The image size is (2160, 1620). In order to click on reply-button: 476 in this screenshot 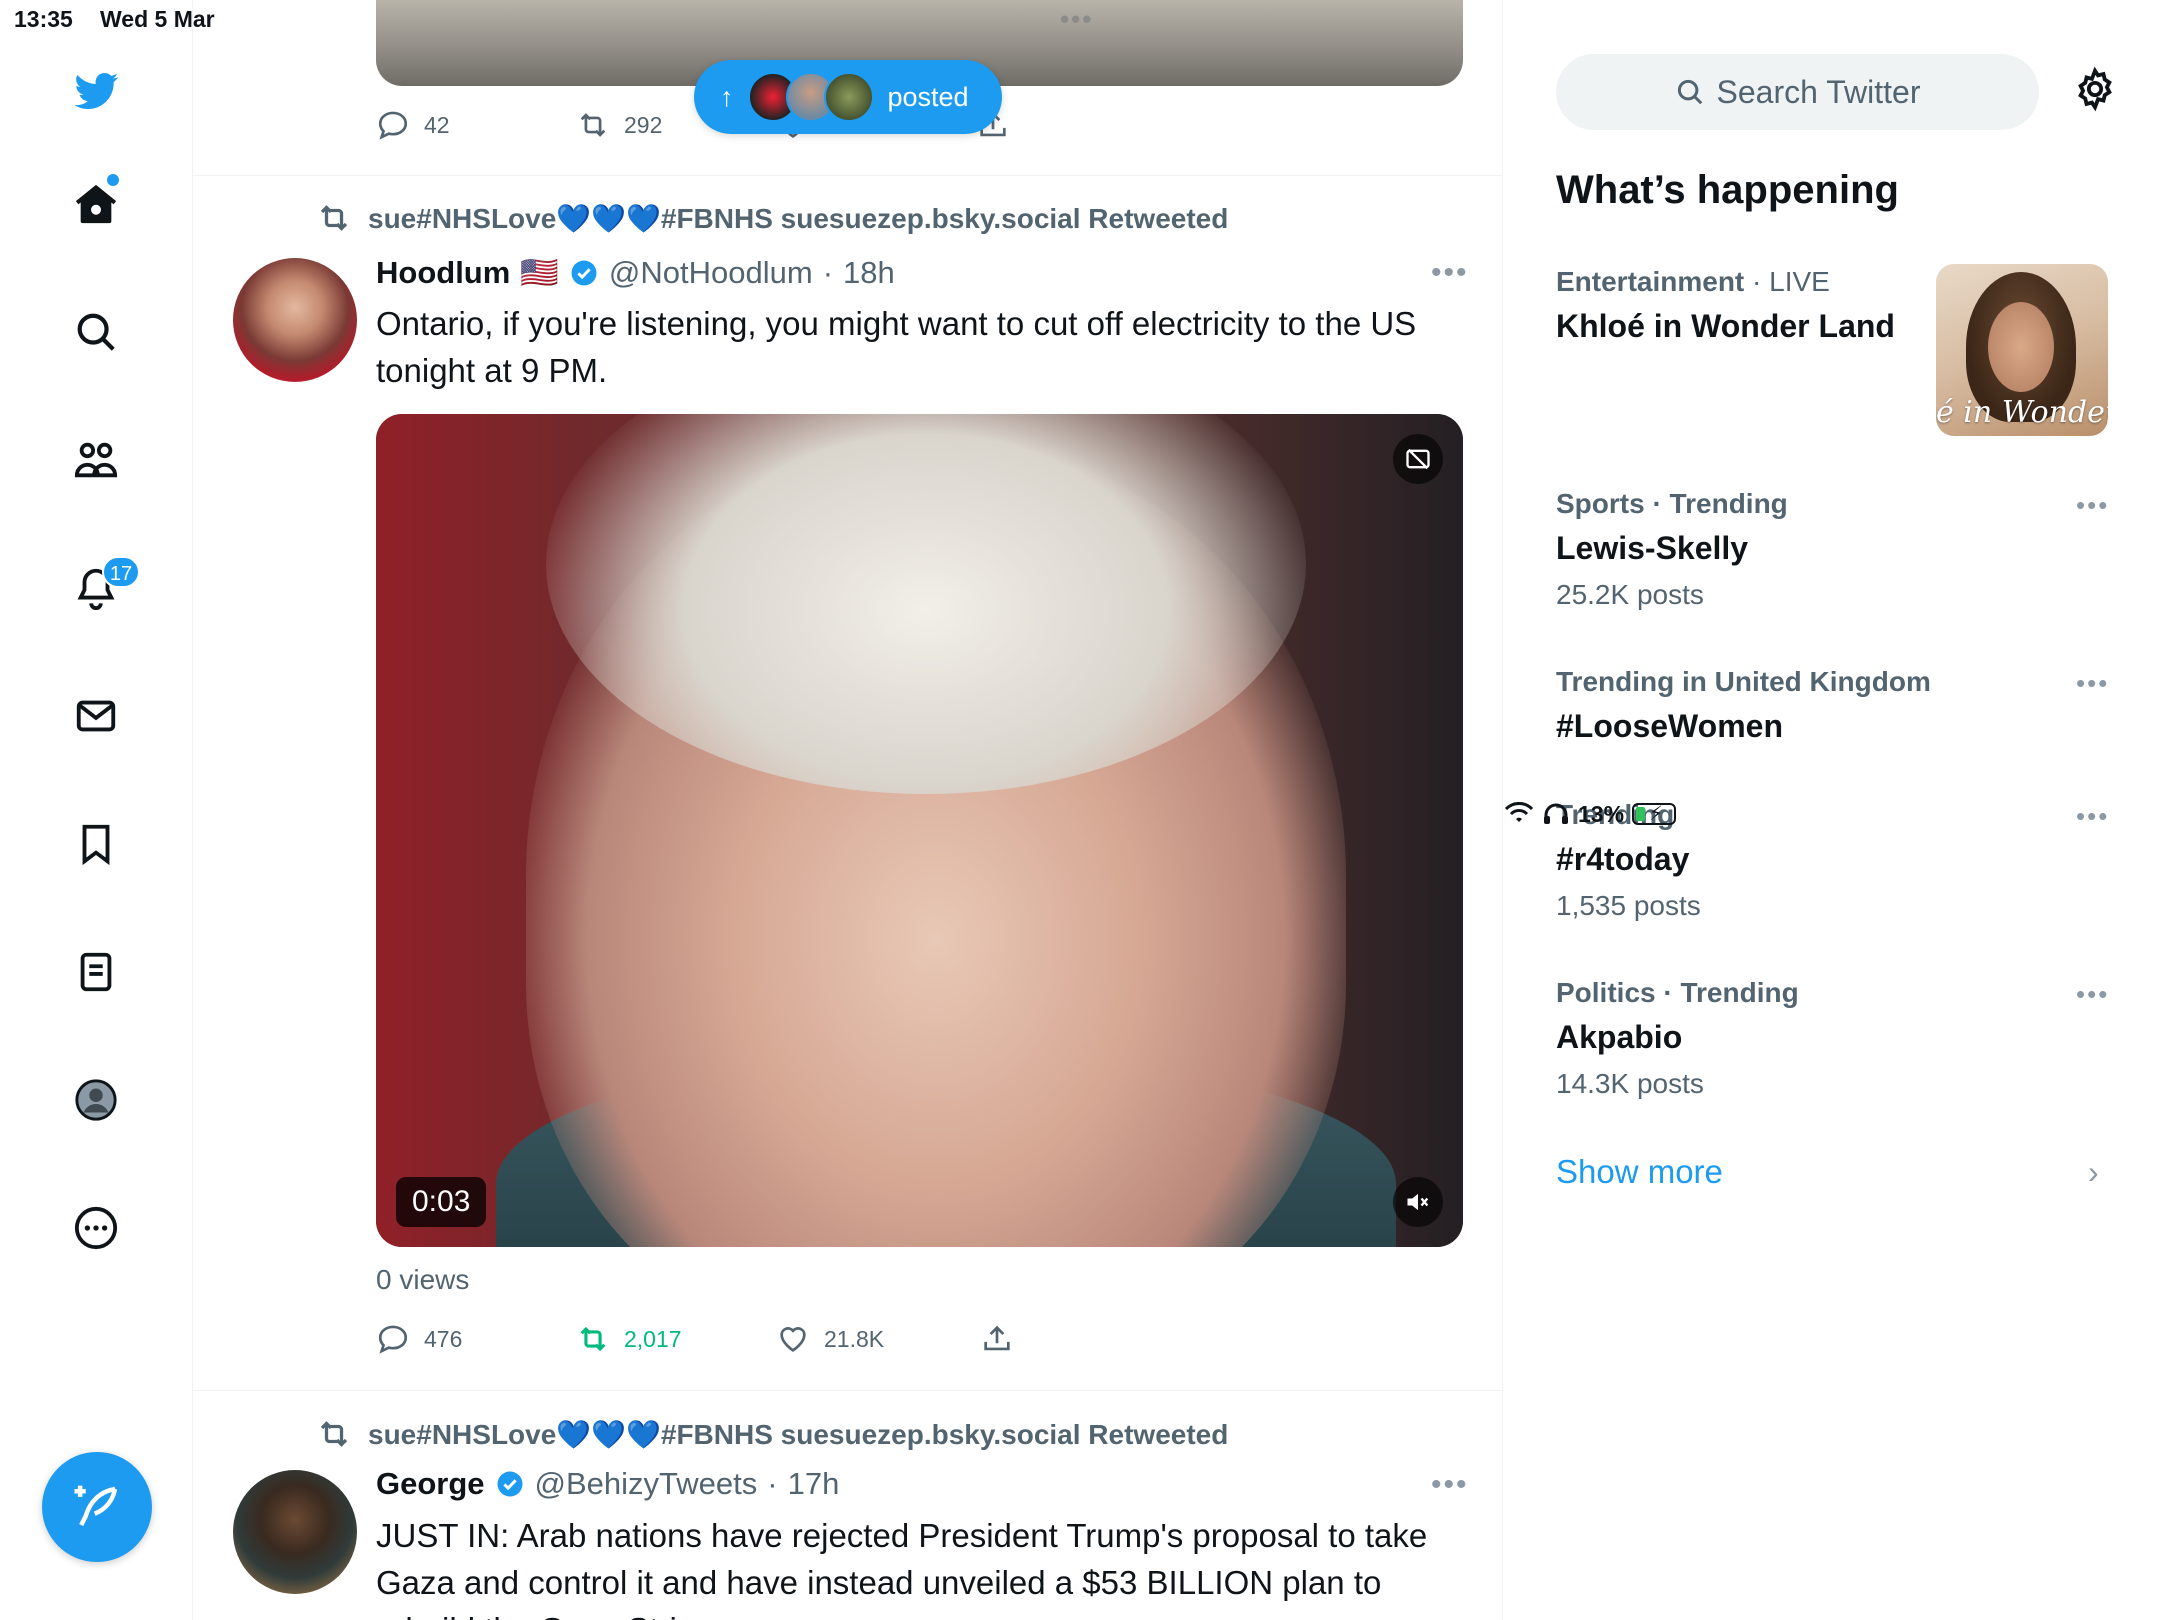, I will do `click(476, 1339)`.